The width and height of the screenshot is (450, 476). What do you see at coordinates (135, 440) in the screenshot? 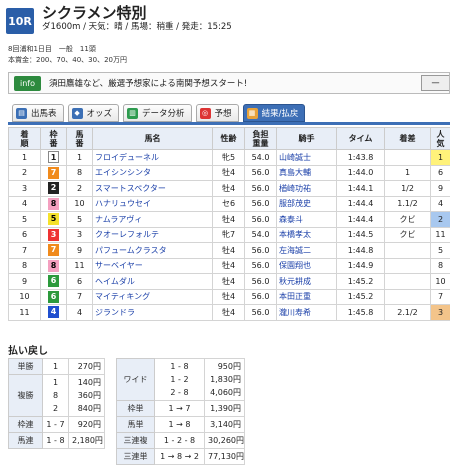
I see `payout-type: 三連複` at bounding box center [135, 440].